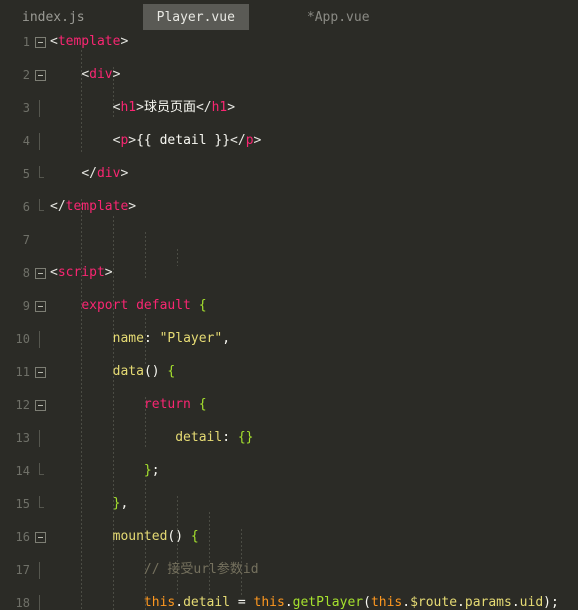  Describe the element at coordinates (289, 438) in the screenshot. I see `code-line: 13 detail: {}` at that location.